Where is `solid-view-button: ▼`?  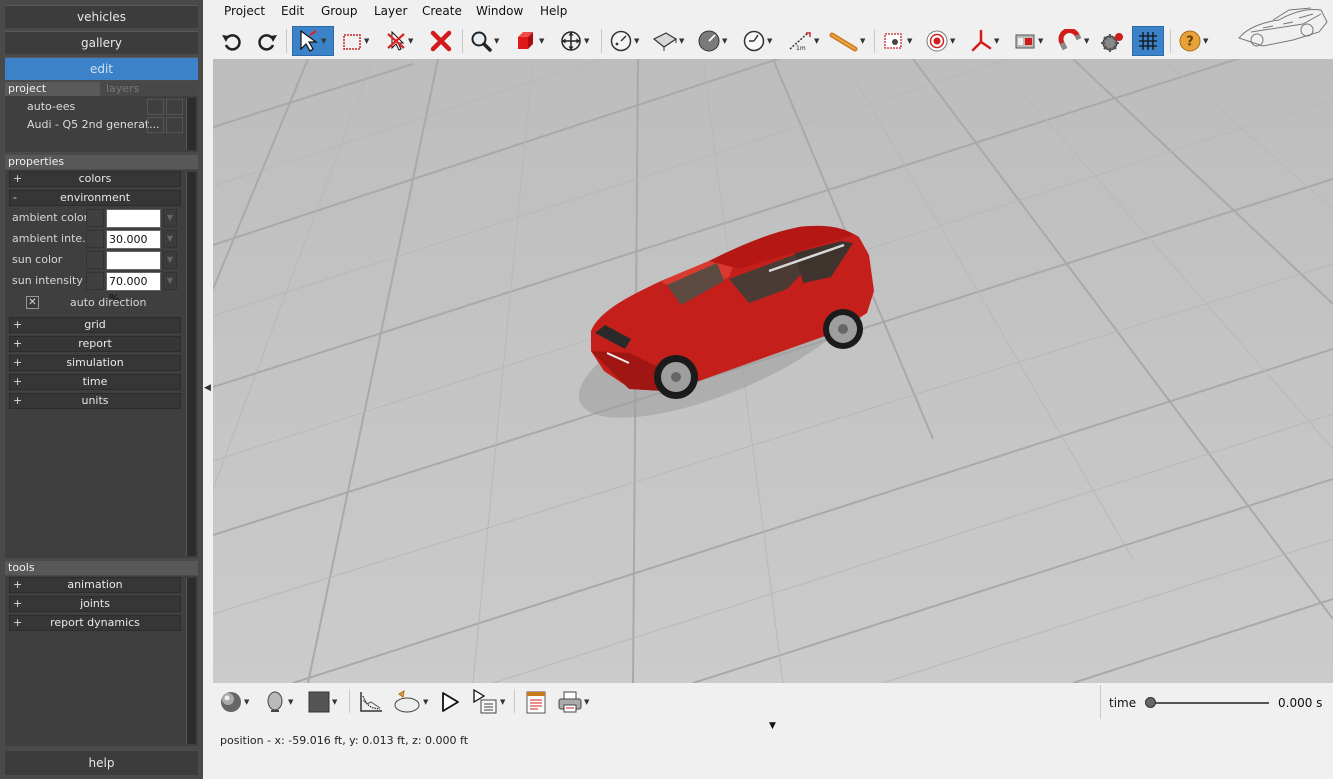
solid-view-button: ▼ is located at coordinates (529, 41).